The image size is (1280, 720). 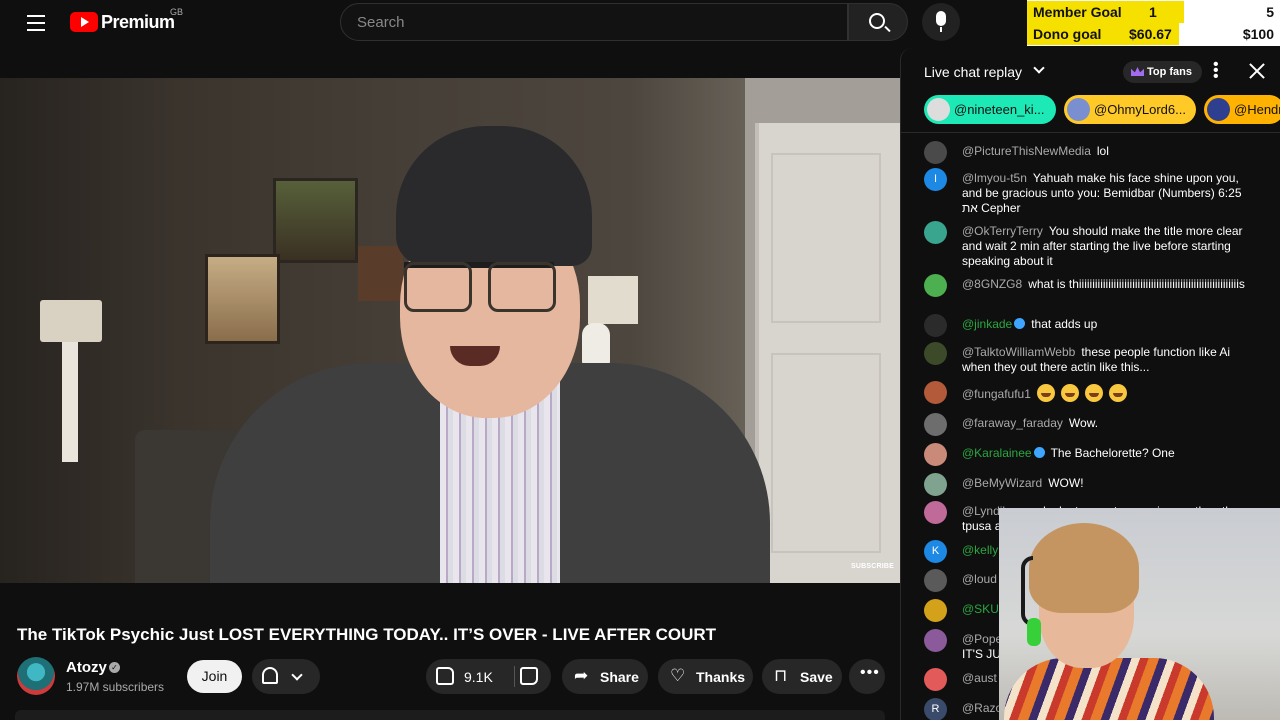 I want to click on thanks-button: ♡ Thanks, so click(x=705, y=676).